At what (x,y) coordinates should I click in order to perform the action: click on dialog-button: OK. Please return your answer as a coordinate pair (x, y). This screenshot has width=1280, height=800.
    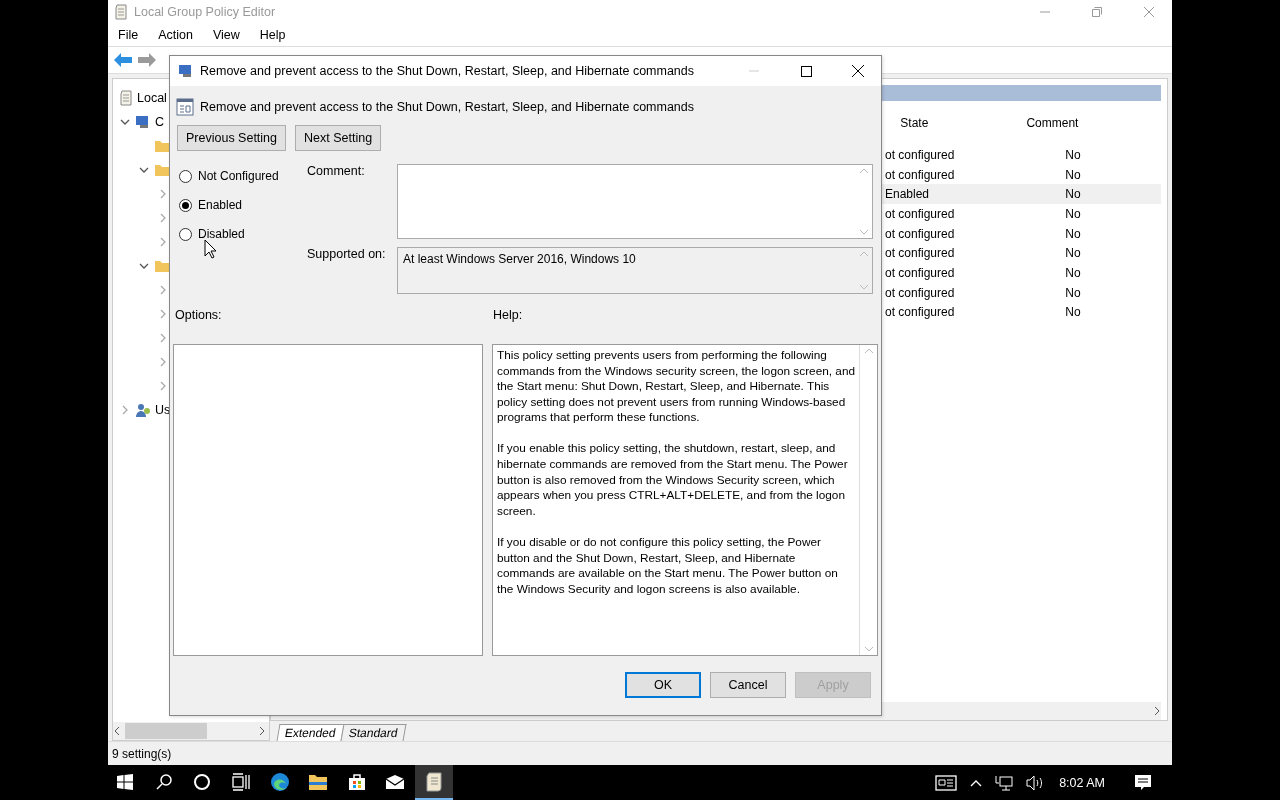
    Looking at the image, I should click on (663, 685).